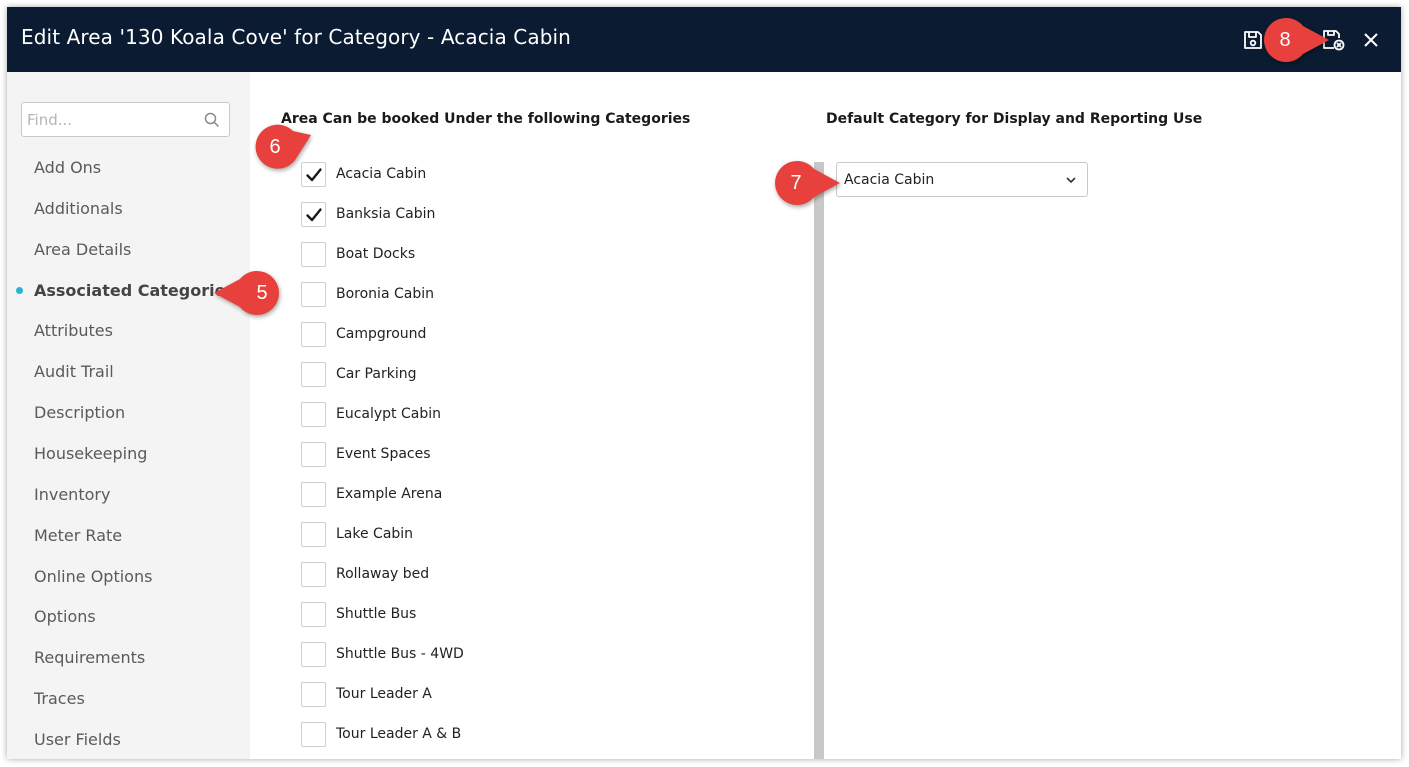  Describe the element at coordinates (89, 657) in the screenshot. I see `sidebar-item-requirements: Requirements` at that location.